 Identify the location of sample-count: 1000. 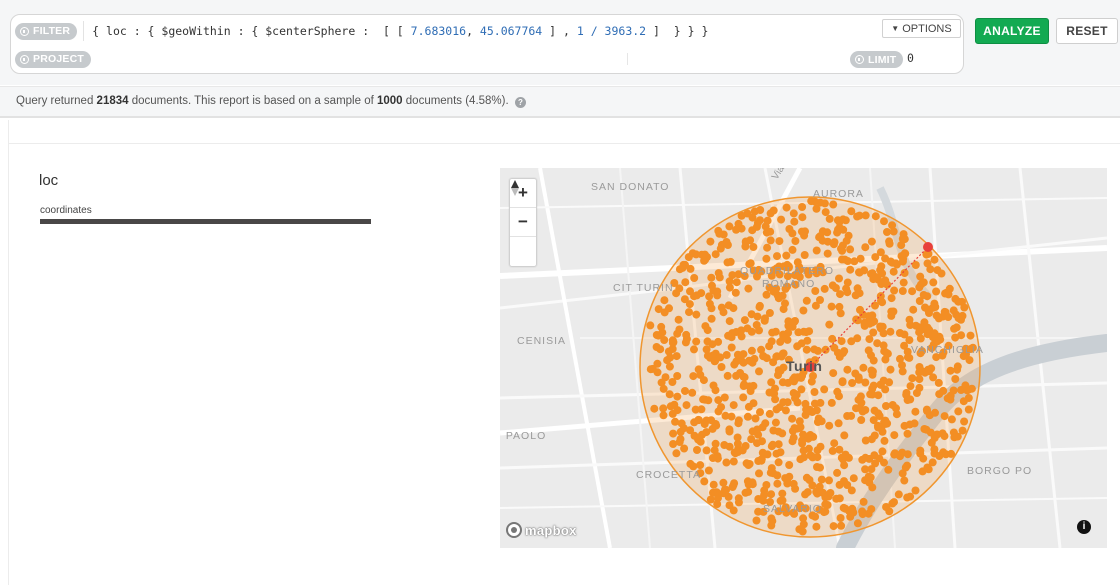
(389, 101).